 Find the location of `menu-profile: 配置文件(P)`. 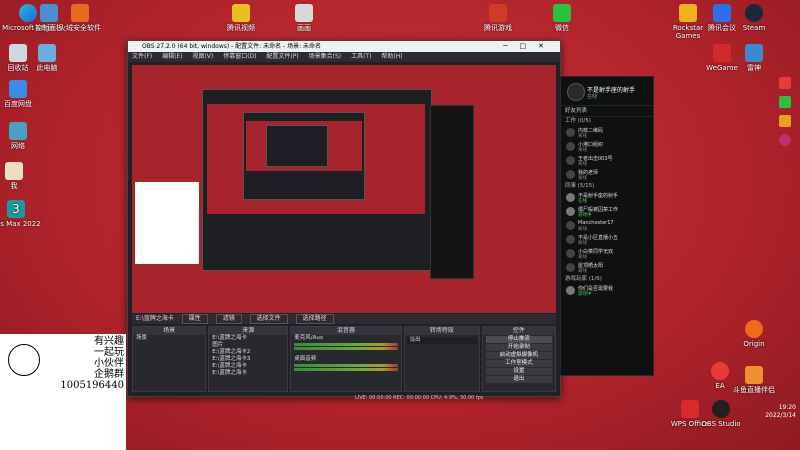

menu-profile: 配置文件(P) is located at coordinates (282, 56).